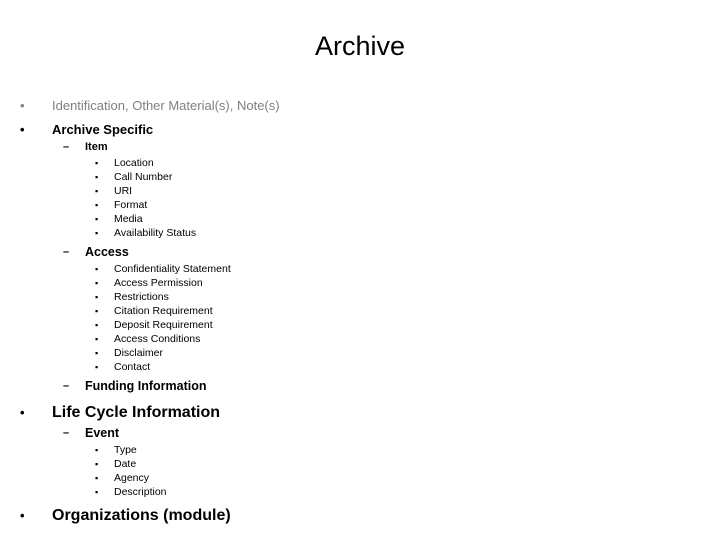  Describe the element at coordinates (140, 492) in the screenshot. I see `outline-item-label: Description` at that location.